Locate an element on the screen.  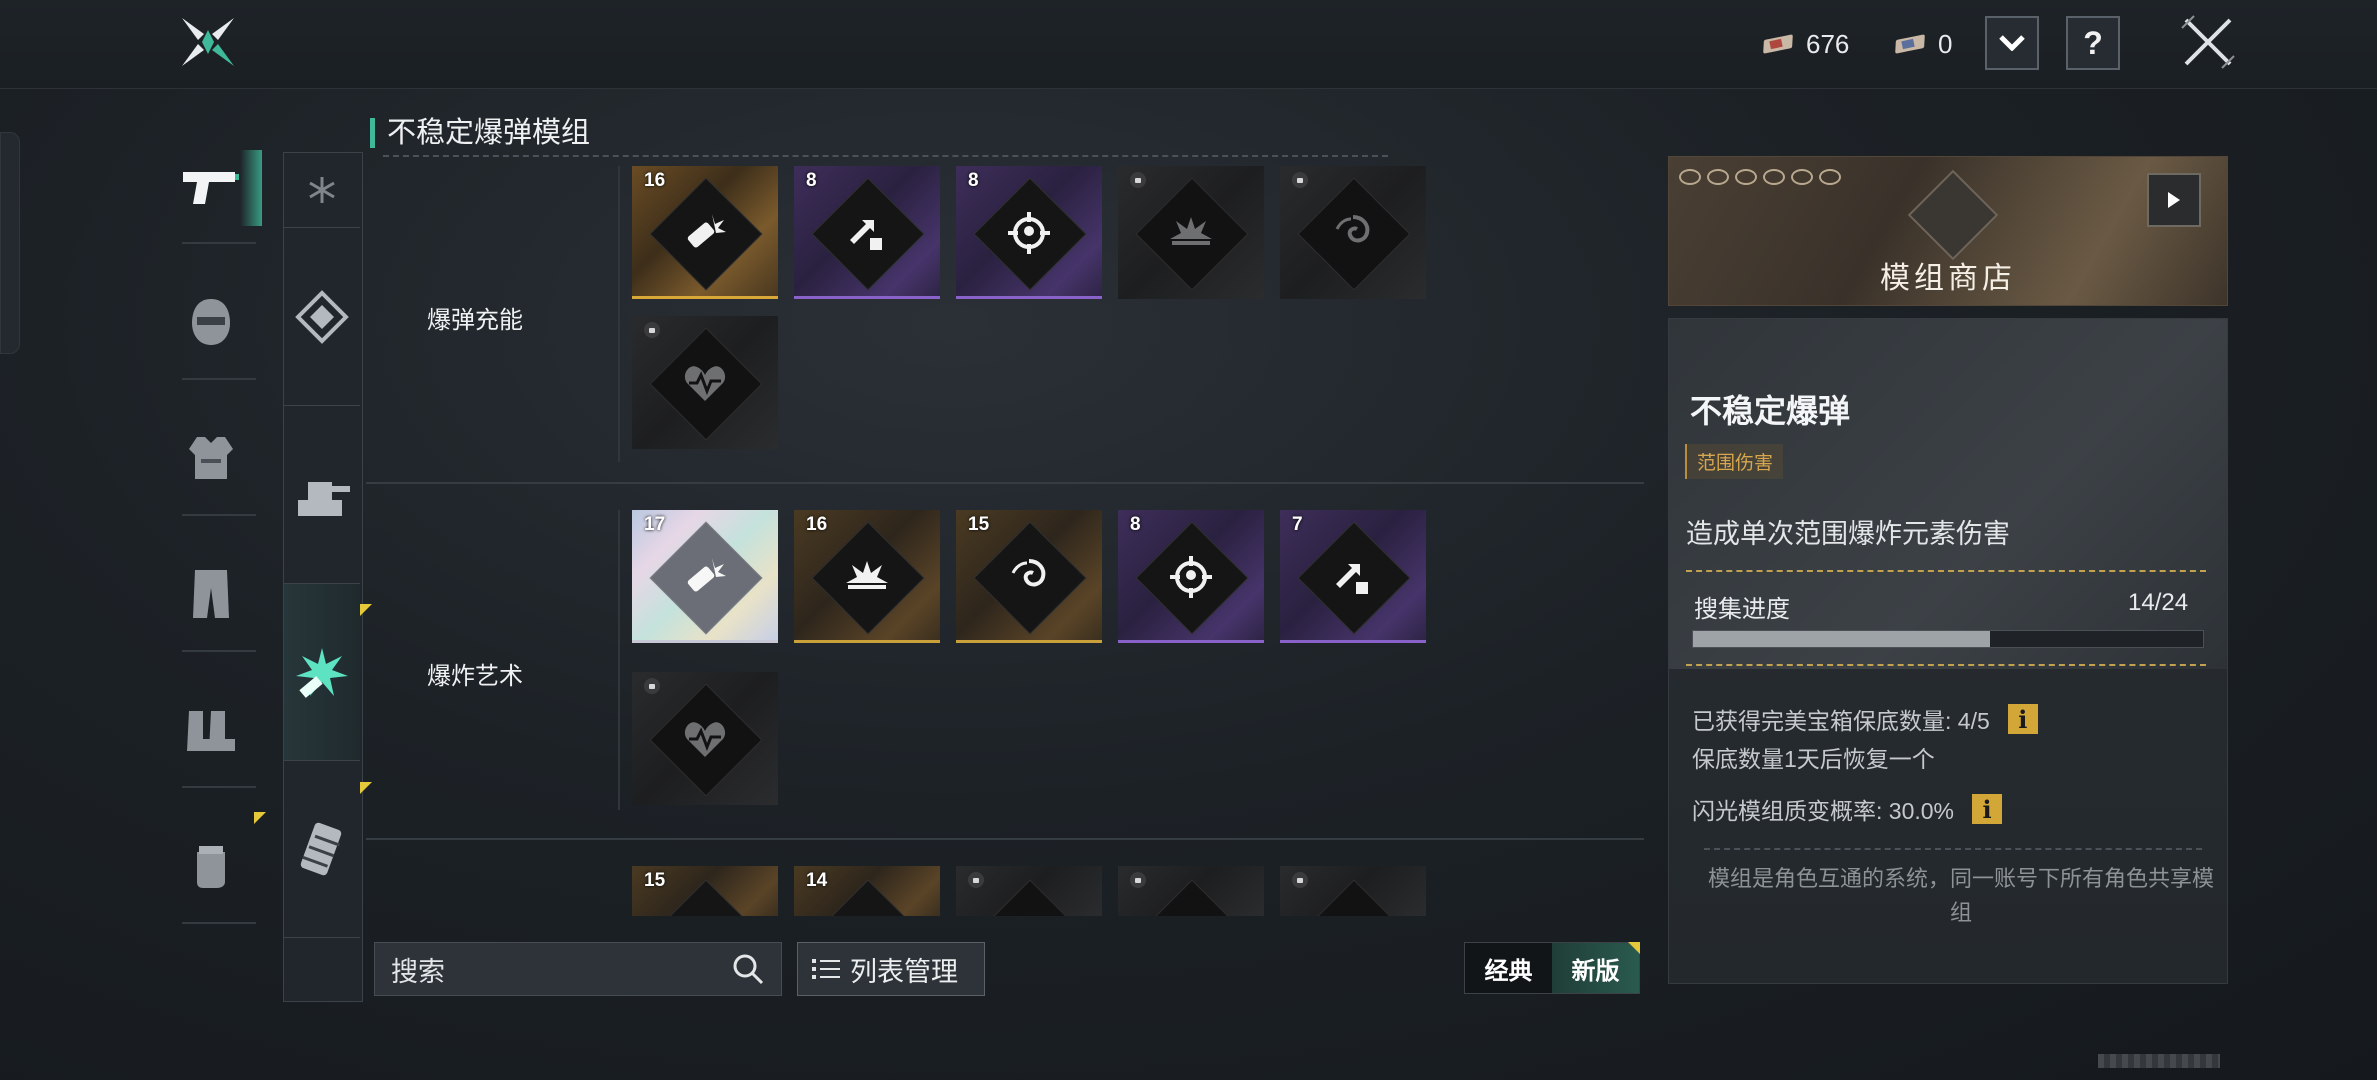
category-armor is located at coordinates (211, 458).